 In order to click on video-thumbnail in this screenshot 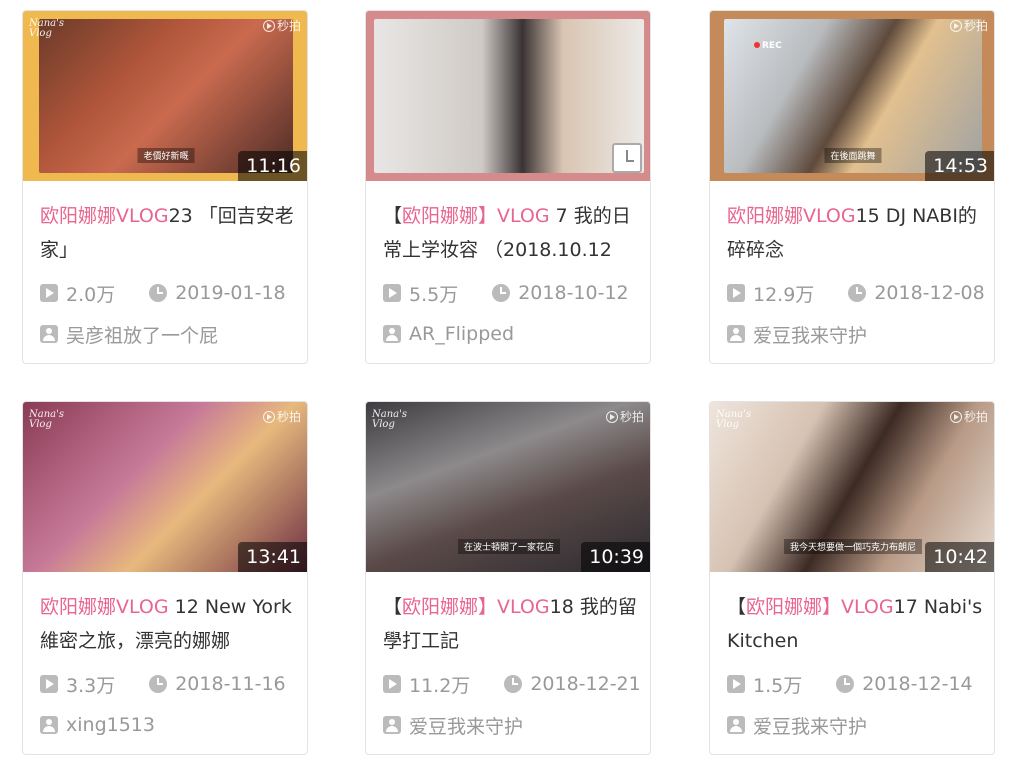, I will do `click(508, 96)`.